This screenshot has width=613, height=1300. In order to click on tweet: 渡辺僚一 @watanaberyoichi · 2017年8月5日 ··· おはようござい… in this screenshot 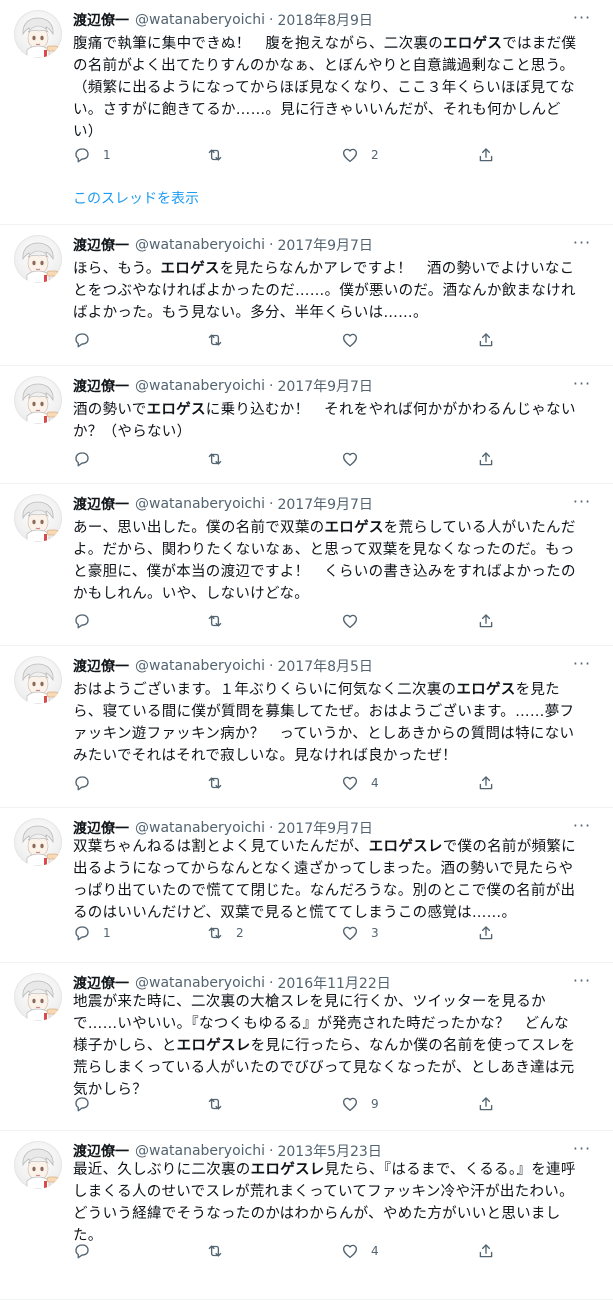, I will do `click(306, 727)`.